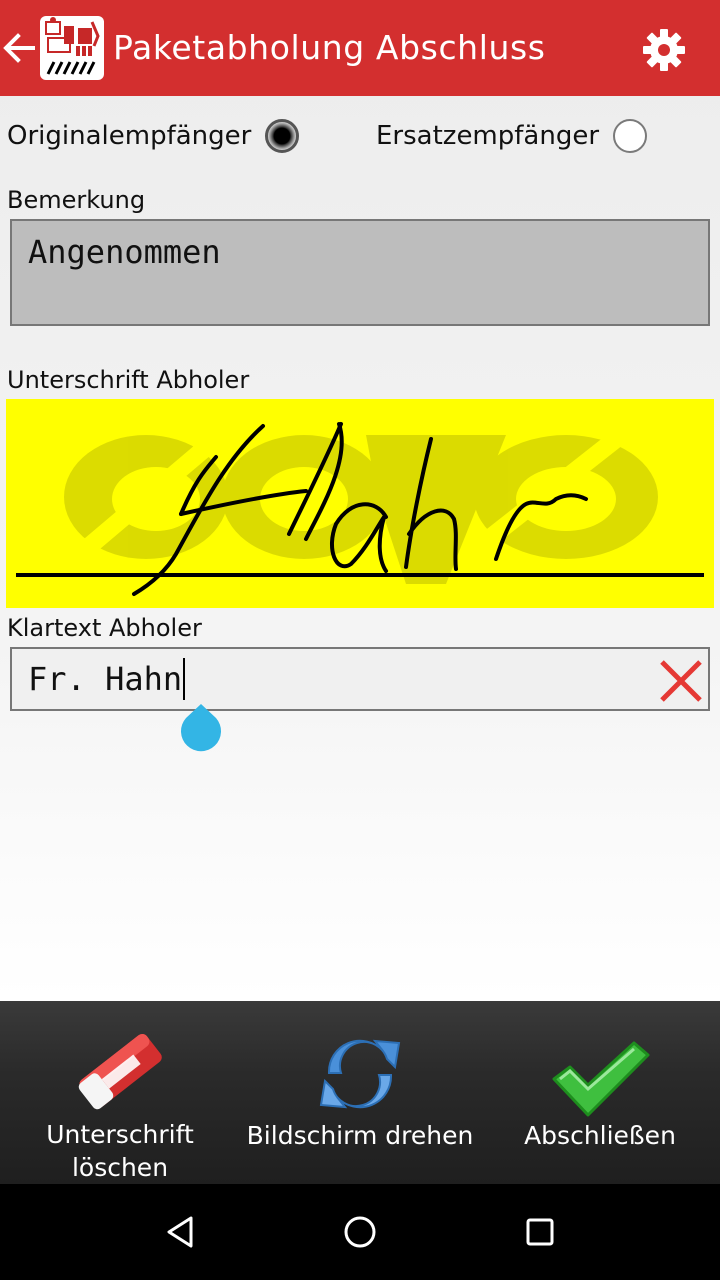  What do you see at coordinates (329, 47) in the screenshot?
I see `page-title: Paketabholung Abschluss` at bounding box center [329, 47].